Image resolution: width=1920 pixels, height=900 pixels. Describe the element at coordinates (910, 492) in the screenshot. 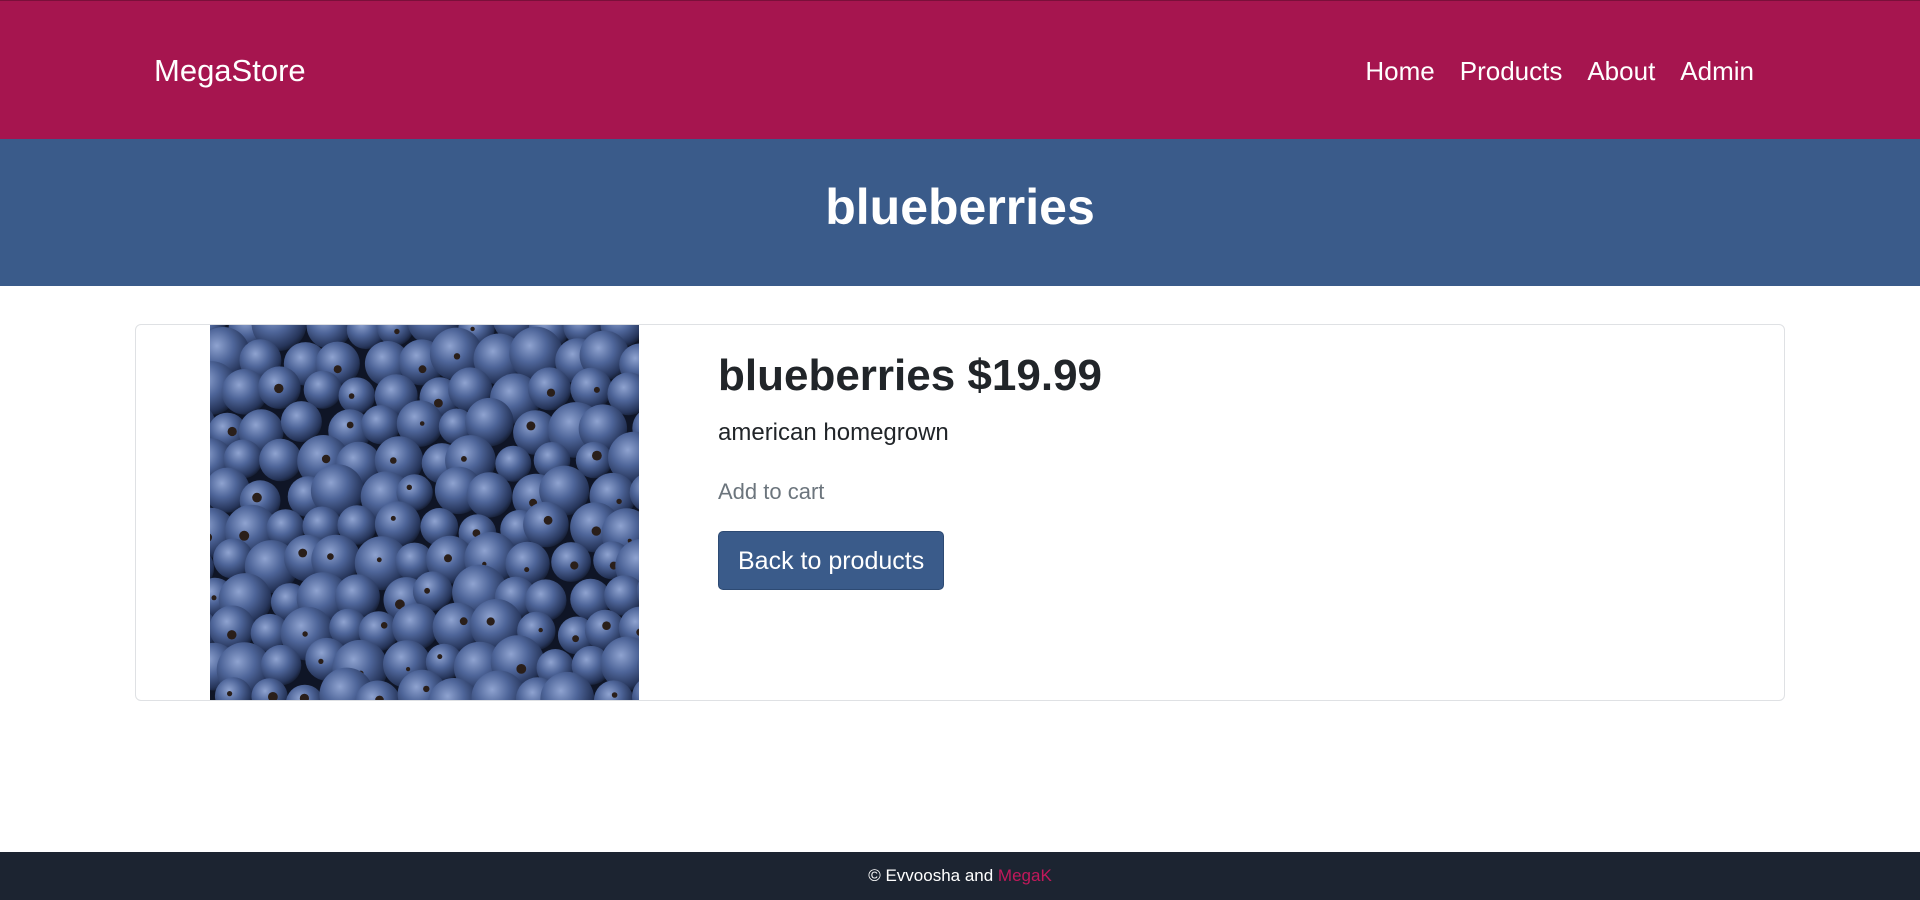

I see `add-to-cart-link: Add to cart` at that location.